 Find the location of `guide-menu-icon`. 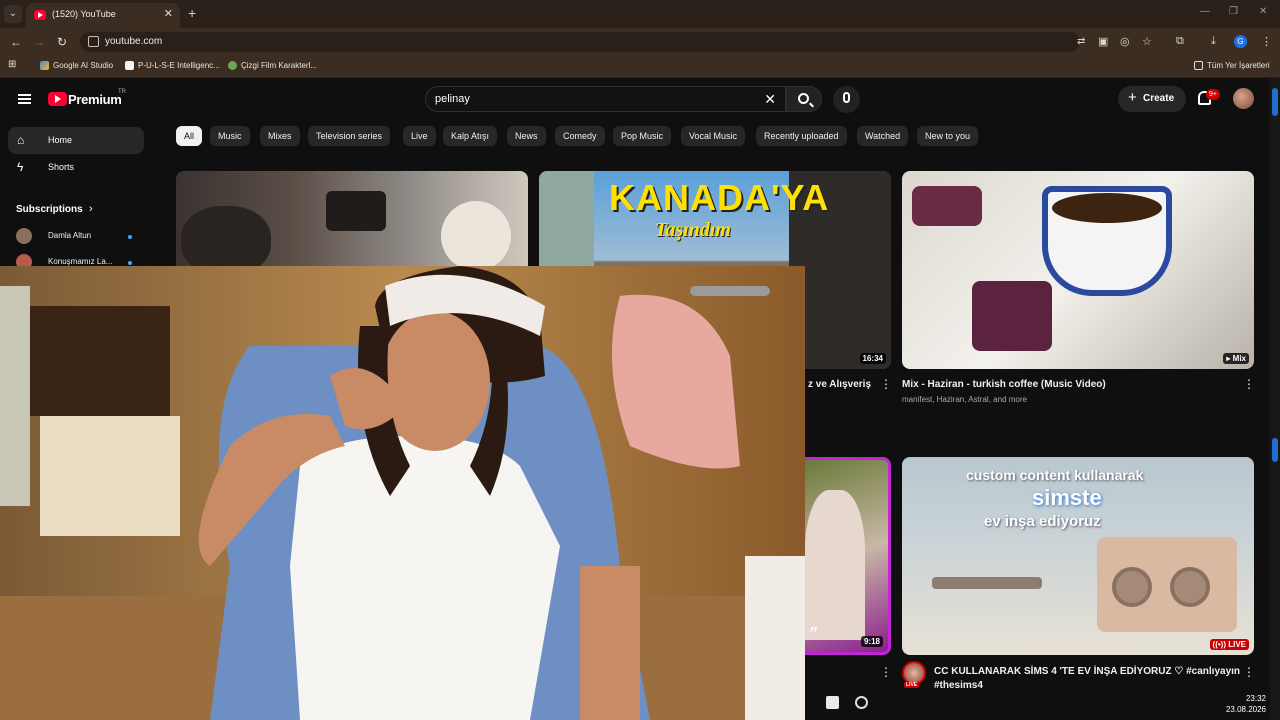

guide-menu-icon is located at coordinates (24, 99).